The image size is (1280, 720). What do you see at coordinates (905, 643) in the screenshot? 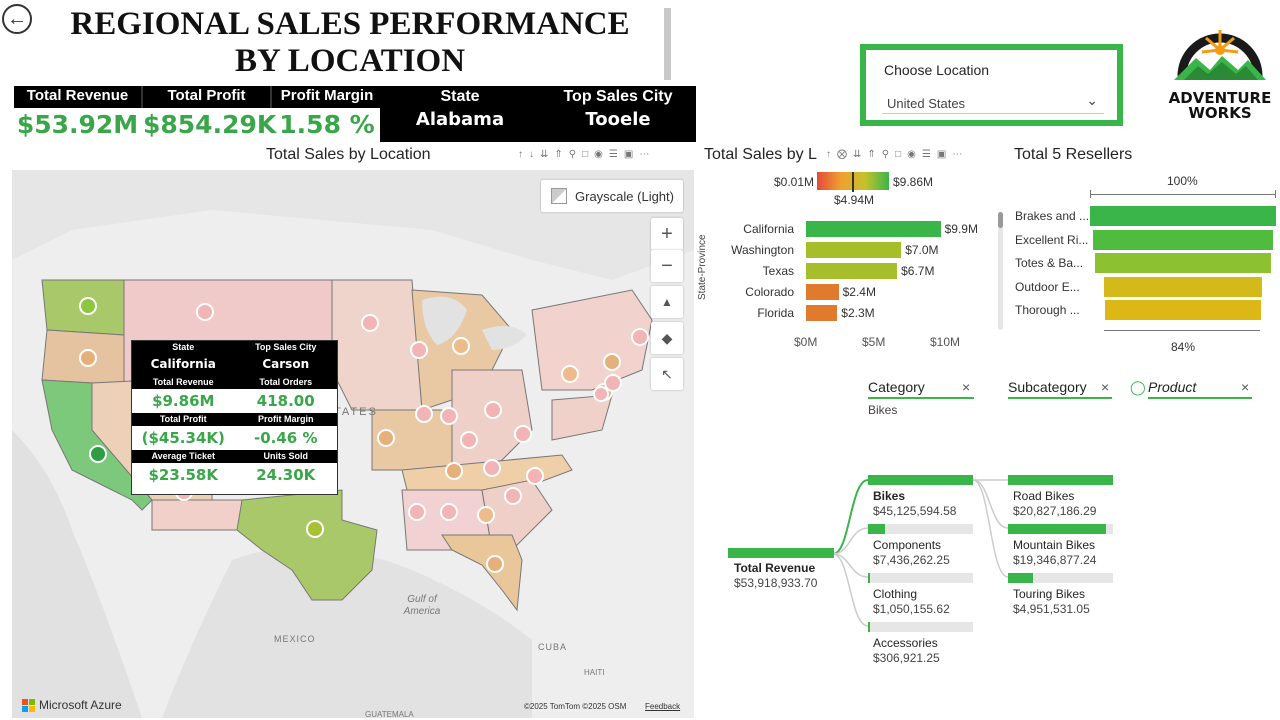
I see `decomp-node-name: Accessories` at bounding box center [905, 643].